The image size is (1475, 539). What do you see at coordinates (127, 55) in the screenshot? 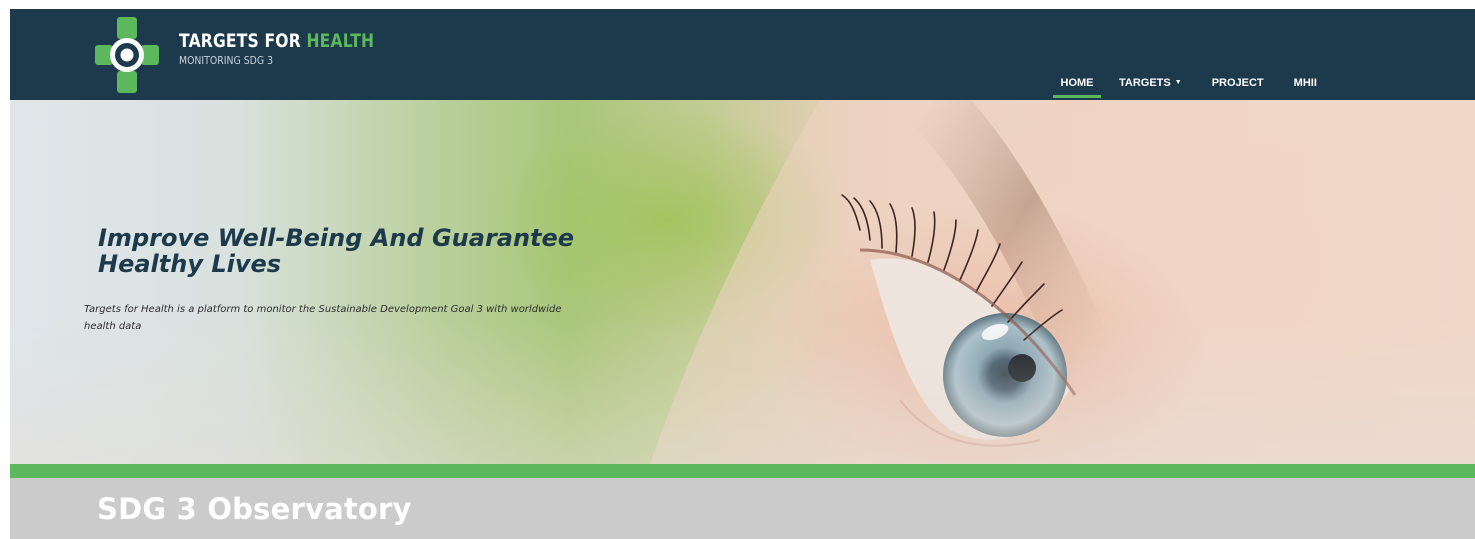
I see `logo-cross-icon` at bounding box center [127, 55].